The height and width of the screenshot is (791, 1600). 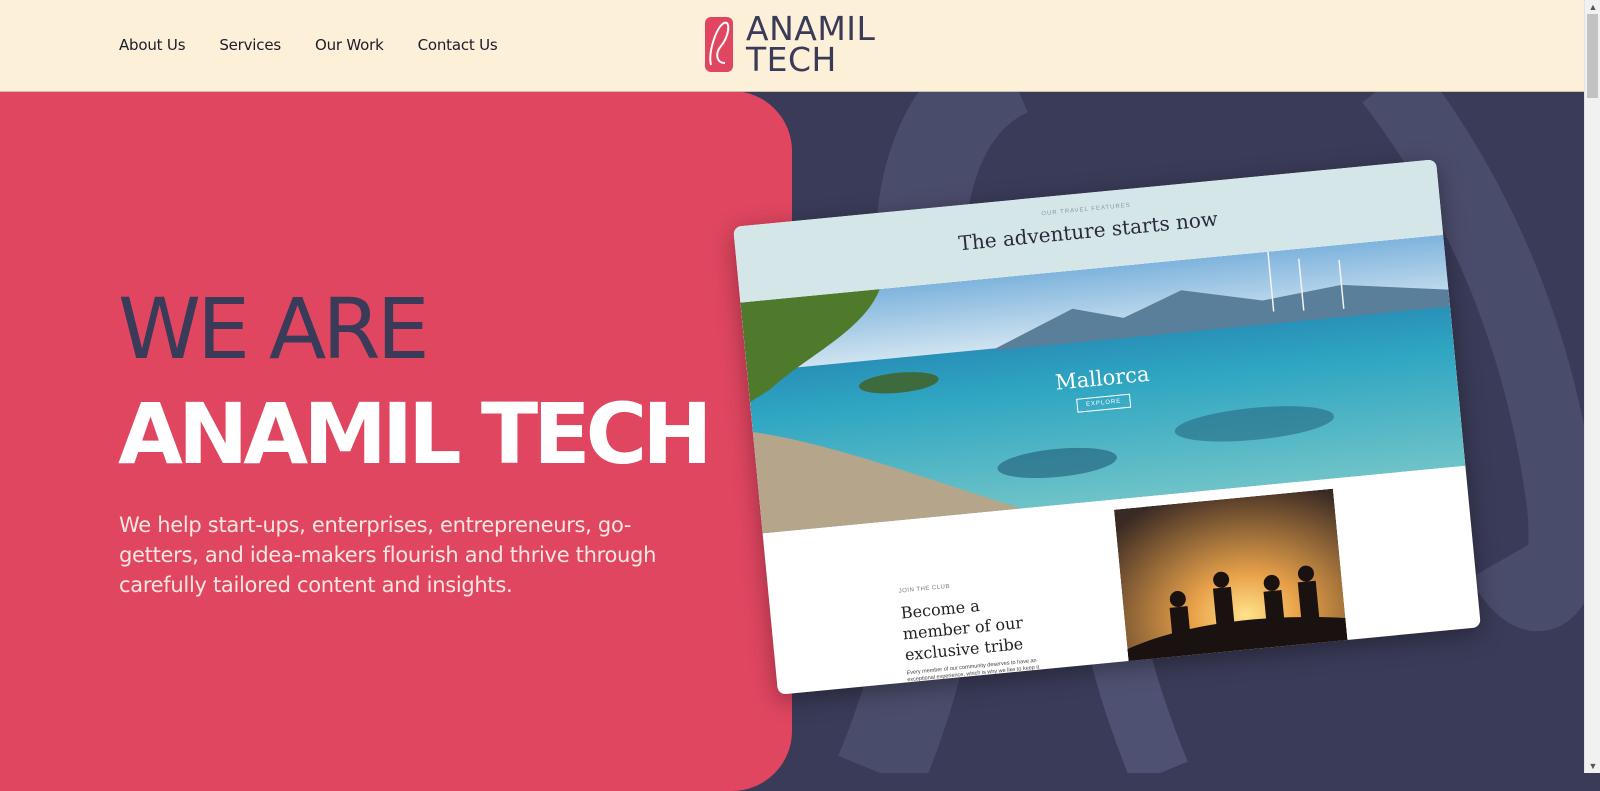 I want to click on logo-icon, so click(x=719, y=44).